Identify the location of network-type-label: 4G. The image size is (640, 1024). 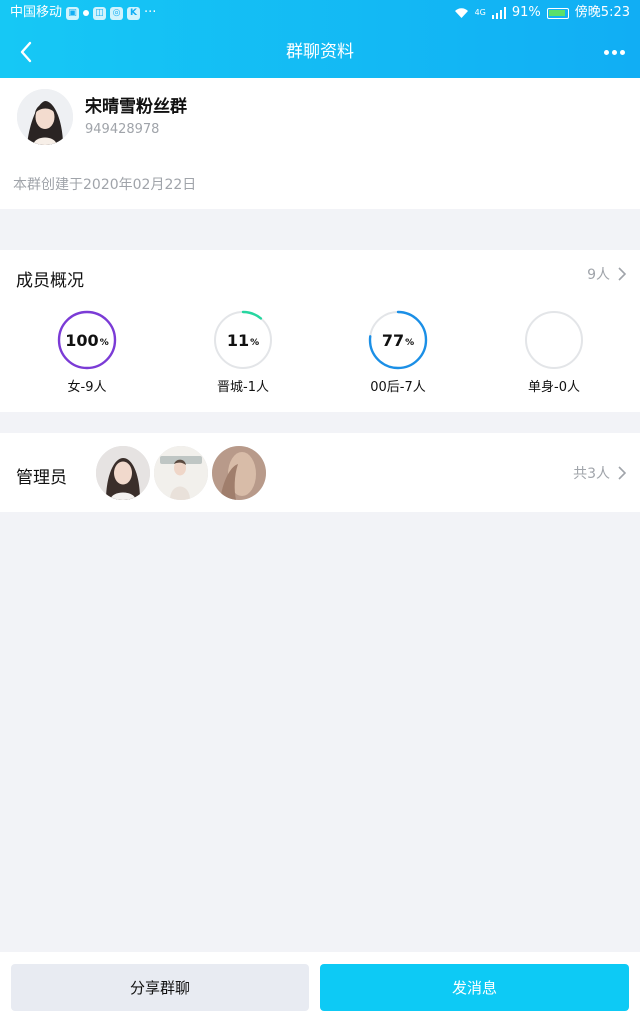
(480, 12).